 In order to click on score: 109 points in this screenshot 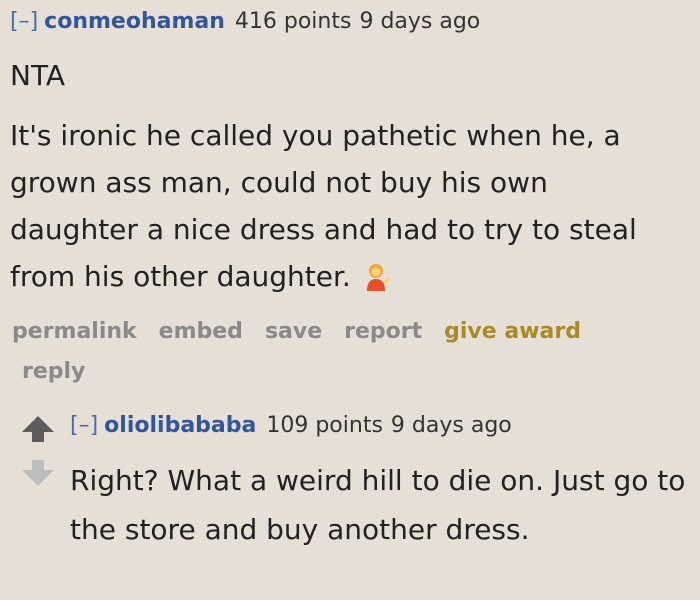, I will do `click(324, 425)`.